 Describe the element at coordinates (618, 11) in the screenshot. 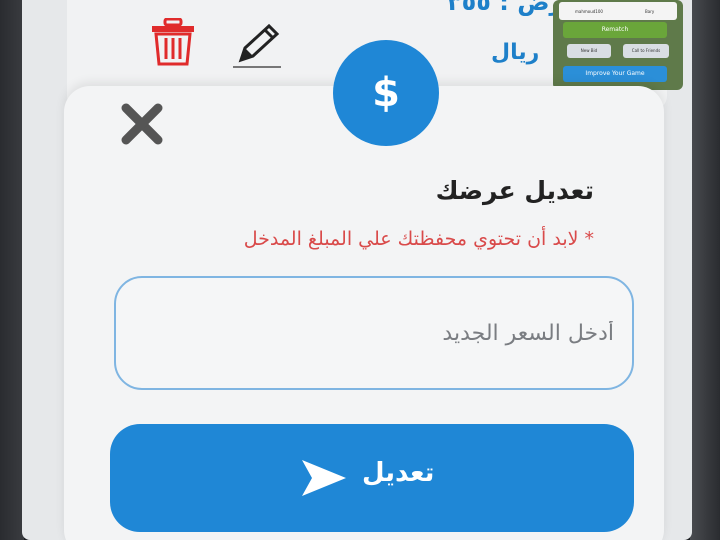

I see `thumbnail-header: mahmoud100 Bary` at that location.